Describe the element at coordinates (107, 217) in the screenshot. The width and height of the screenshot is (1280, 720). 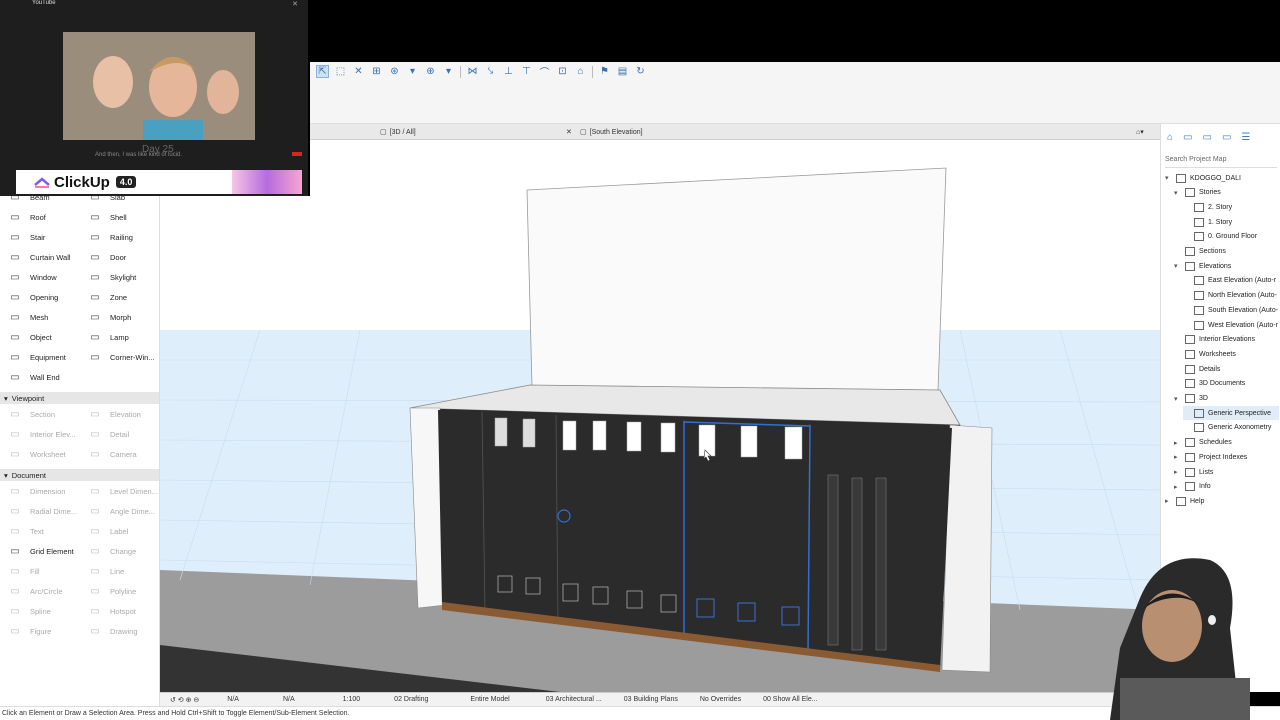
I see `palette-tool-shell: ▭ Shell` at that location.